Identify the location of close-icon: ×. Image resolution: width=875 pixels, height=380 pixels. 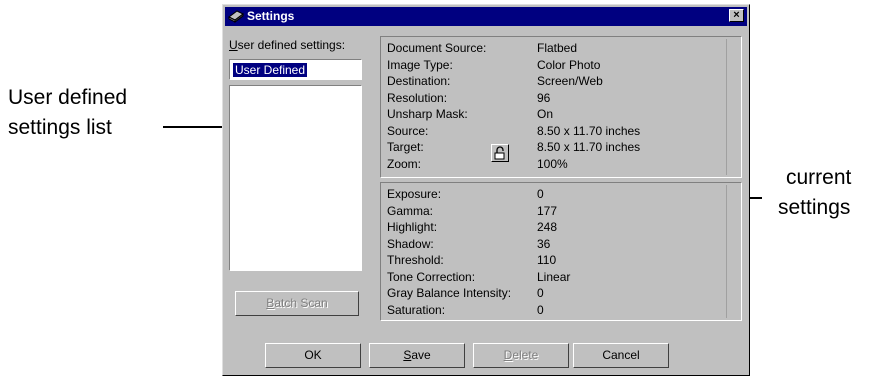
(736, 15).